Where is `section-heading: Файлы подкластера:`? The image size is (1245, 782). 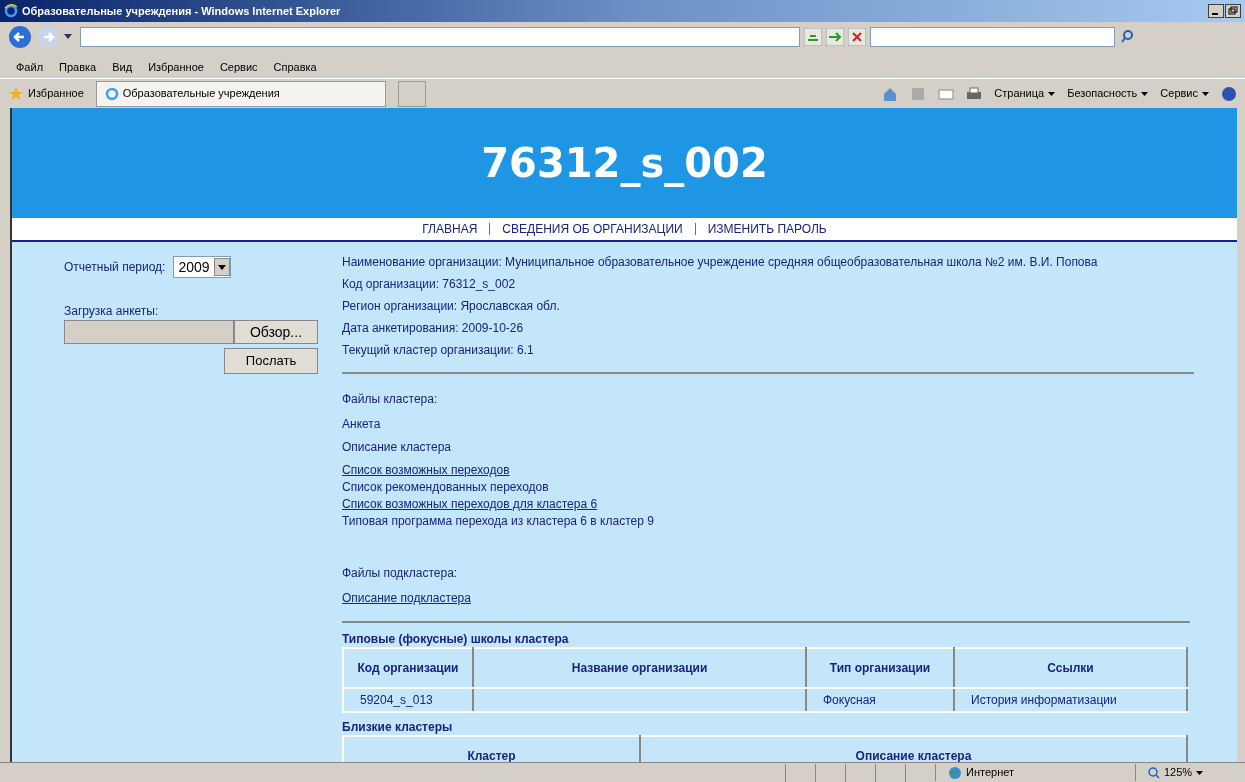
section-heading: Файлы подкластера: is located at coordinates (400, 573).